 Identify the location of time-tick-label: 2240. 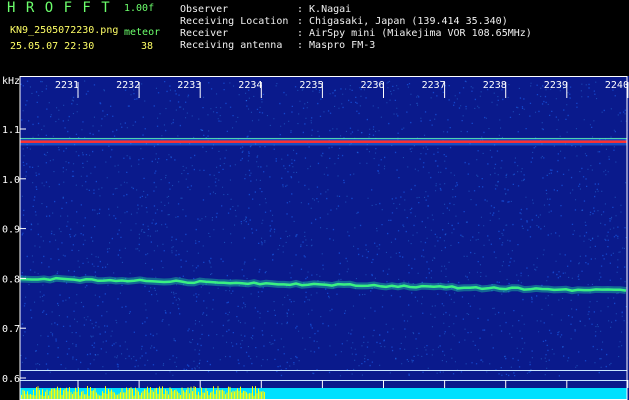
(617, 85).